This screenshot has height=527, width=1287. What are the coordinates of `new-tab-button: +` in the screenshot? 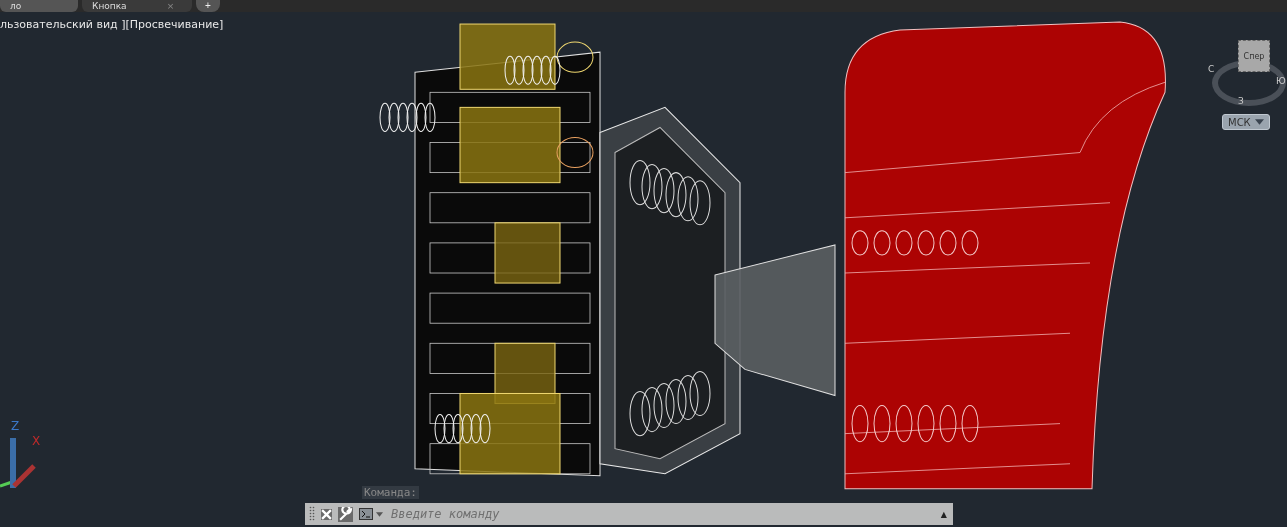 It's located at (208, 6).